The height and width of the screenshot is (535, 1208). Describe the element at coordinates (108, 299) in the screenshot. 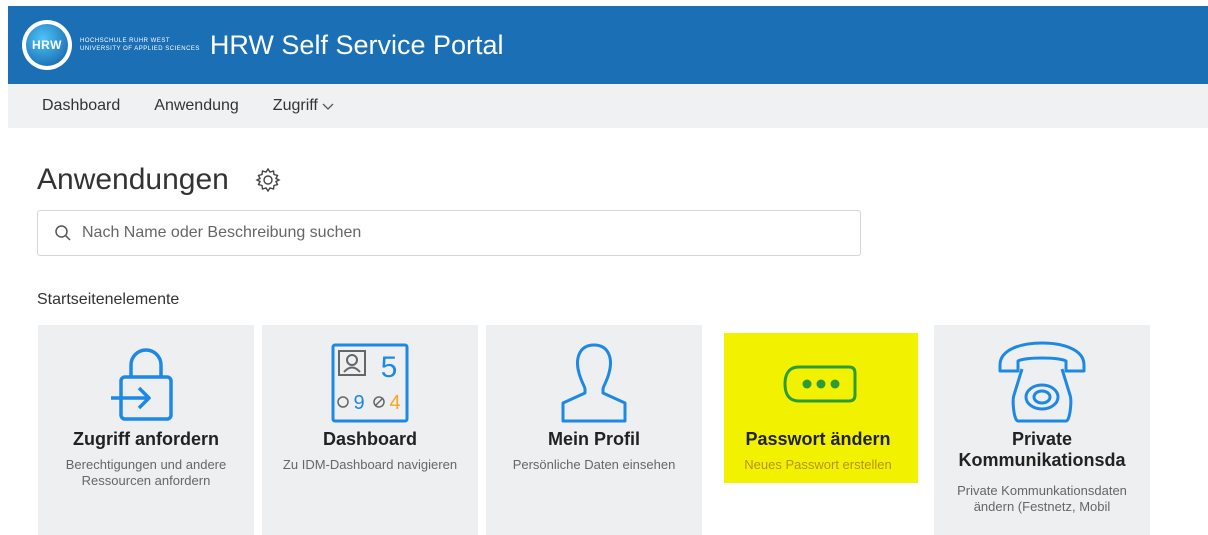

I see `section-label: Startseitenelemente` at that location.